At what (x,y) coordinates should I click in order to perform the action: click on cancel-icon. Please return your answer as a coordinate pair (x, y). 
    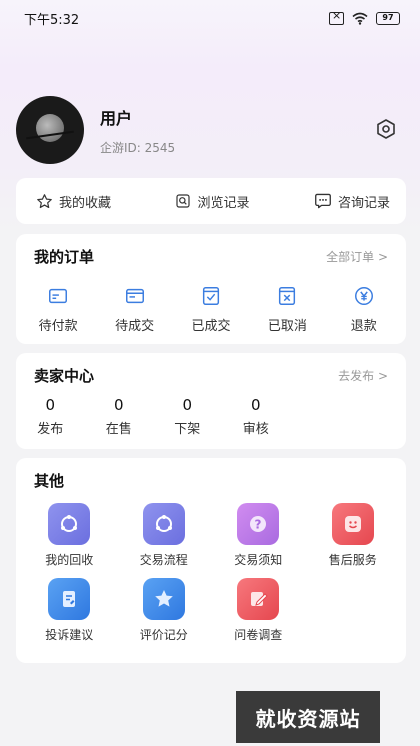
    Looking at the image, I should click on (287, 296).